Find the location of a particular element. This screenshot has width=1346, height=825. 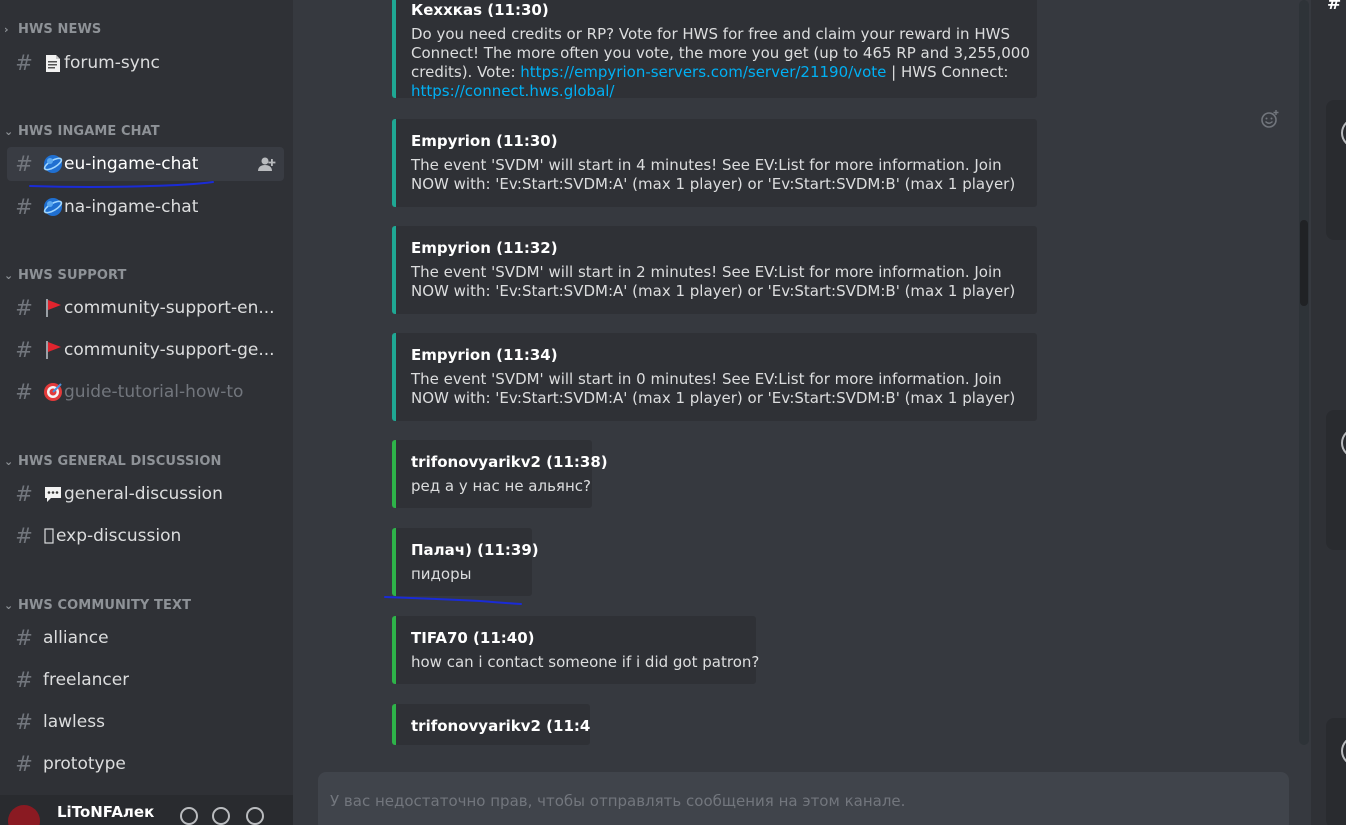

message-author-time: trifonovyarikv2 (11:38) is located at coordinates (509, 462).